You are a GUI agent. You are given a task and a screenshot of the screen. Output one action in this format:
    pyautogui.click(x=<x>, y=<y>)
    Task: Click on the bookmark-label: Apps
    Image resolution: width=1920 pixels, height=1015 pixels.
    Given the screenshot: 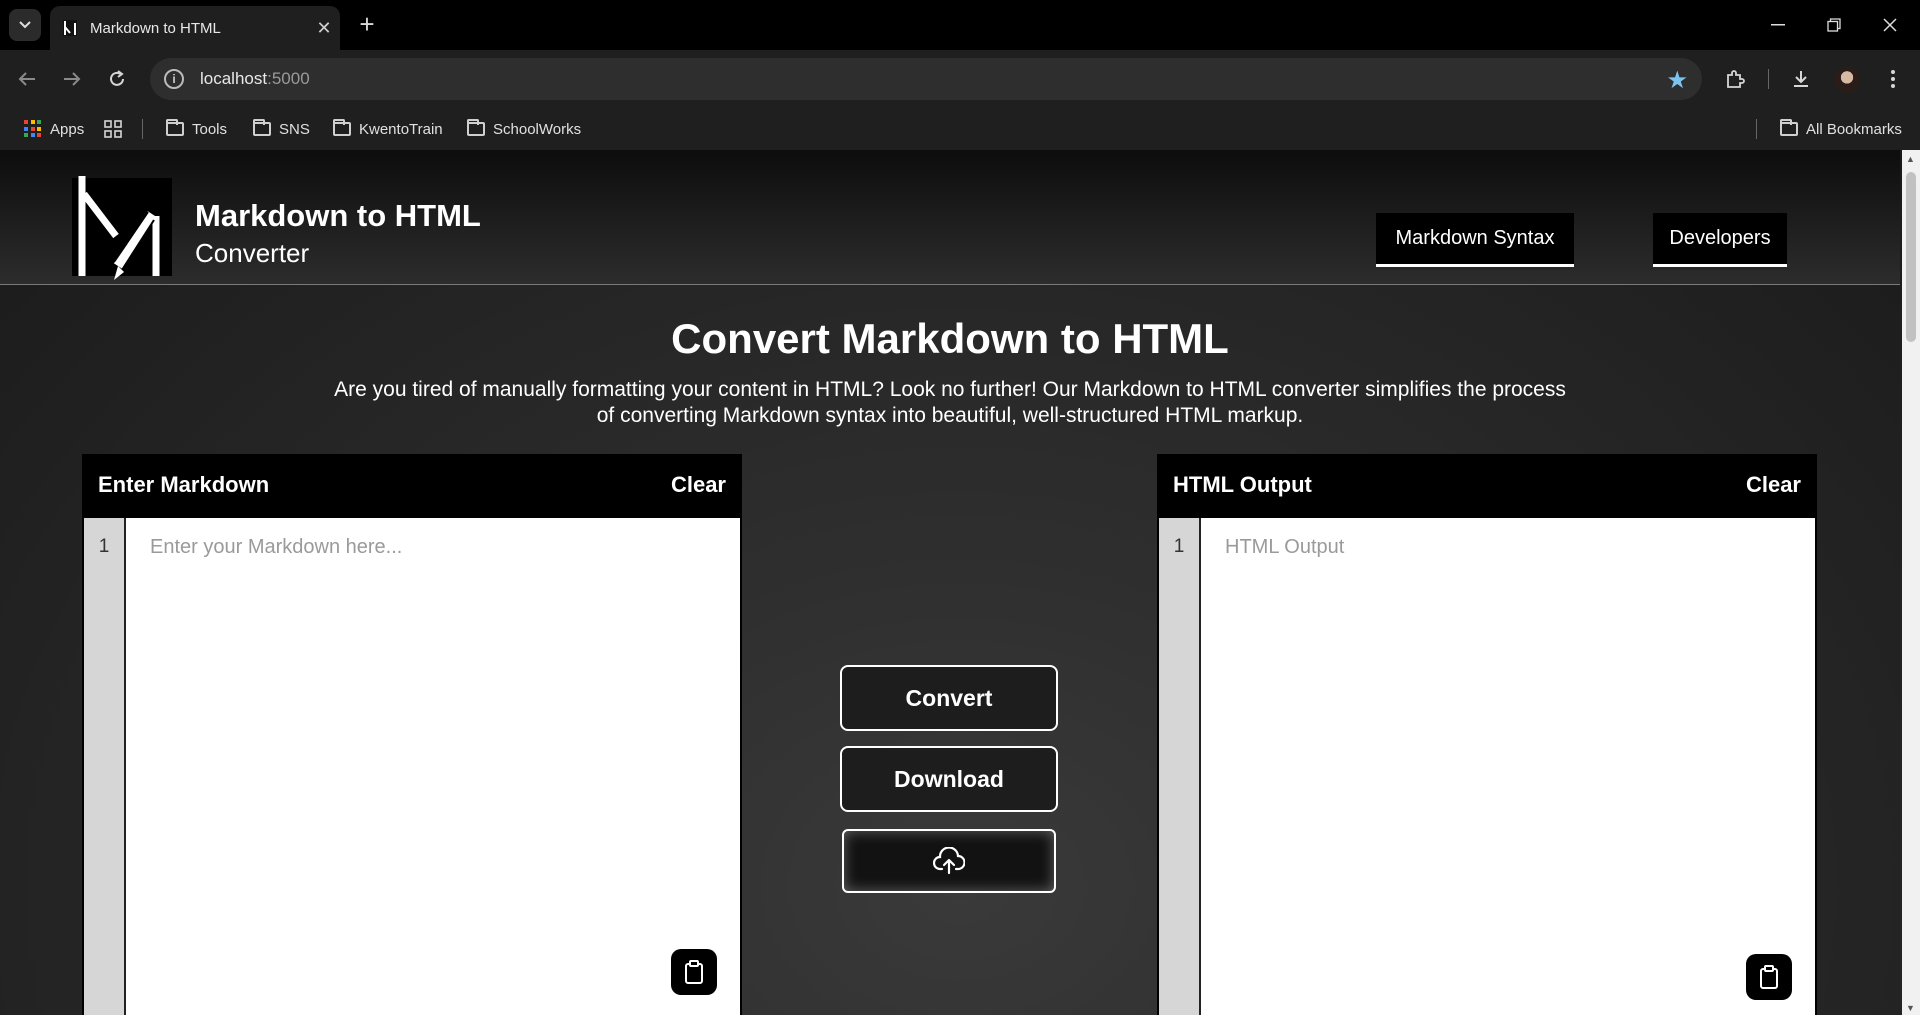 What is the action you would take?
    pyautogui.click(x=67, y=129)
    